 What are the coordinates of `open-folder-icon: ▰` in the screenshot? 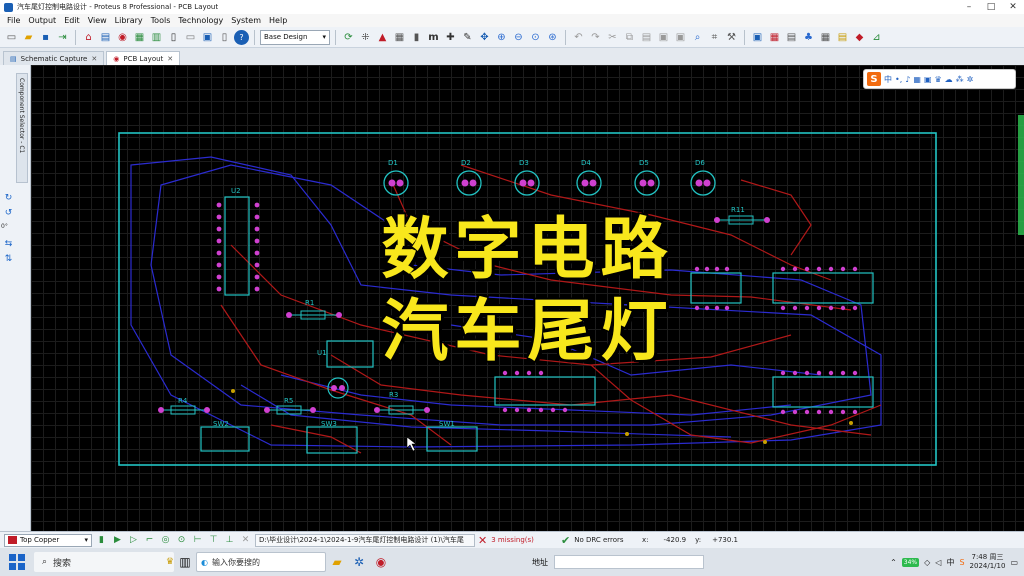 It's located at (28, 37).